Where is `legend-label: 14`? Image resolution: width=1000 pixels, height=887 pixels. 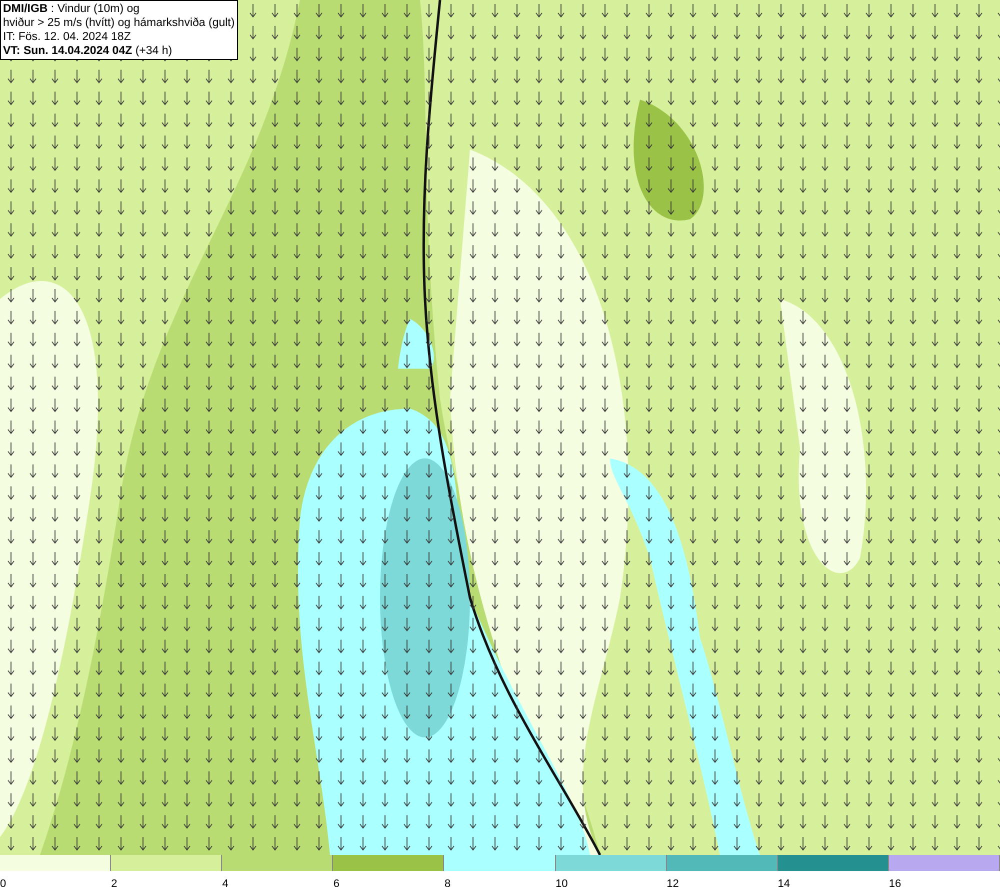 legend-label: 14 is located at coordinates (784, 882).